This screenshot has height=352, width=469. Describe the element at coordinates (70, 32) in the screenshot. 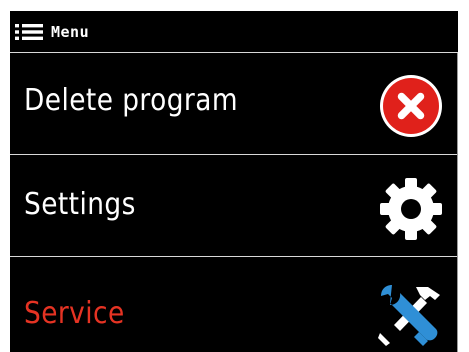

I see `menu-title: Menu` at that location.